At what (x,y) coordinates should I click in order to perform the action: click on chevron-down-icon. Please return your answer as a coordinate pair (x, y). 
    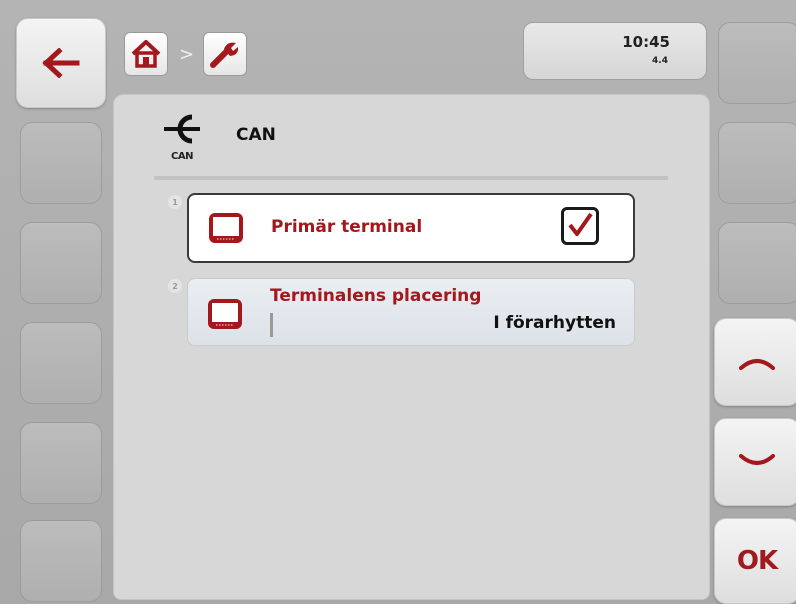
    Looking at the image, I should click on (757, 459).